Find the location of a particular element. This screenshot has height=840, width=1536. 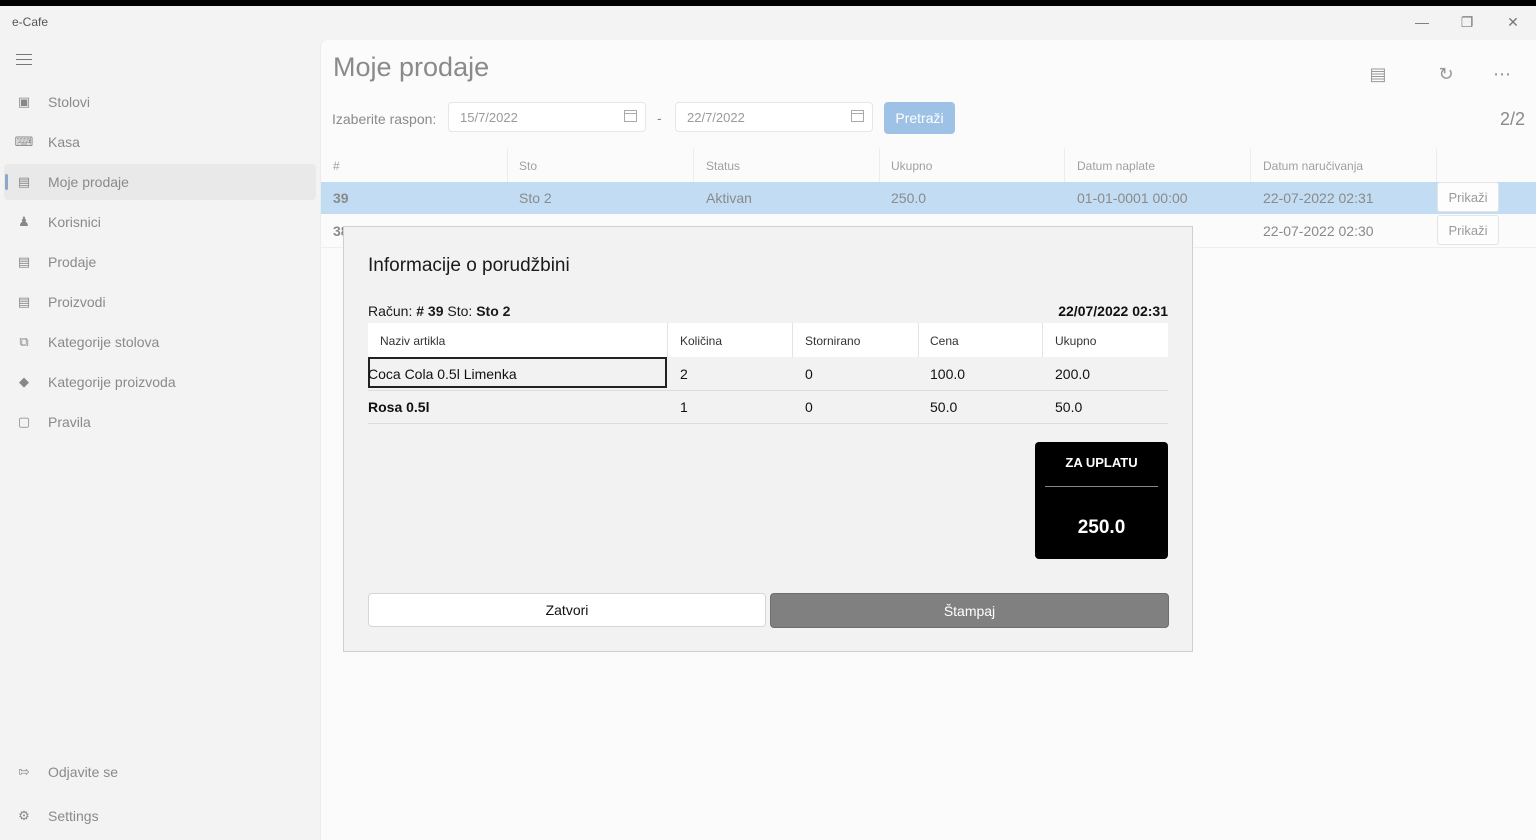

date-from-picker: 15/7/2022 is located at coordinates (547, 117).